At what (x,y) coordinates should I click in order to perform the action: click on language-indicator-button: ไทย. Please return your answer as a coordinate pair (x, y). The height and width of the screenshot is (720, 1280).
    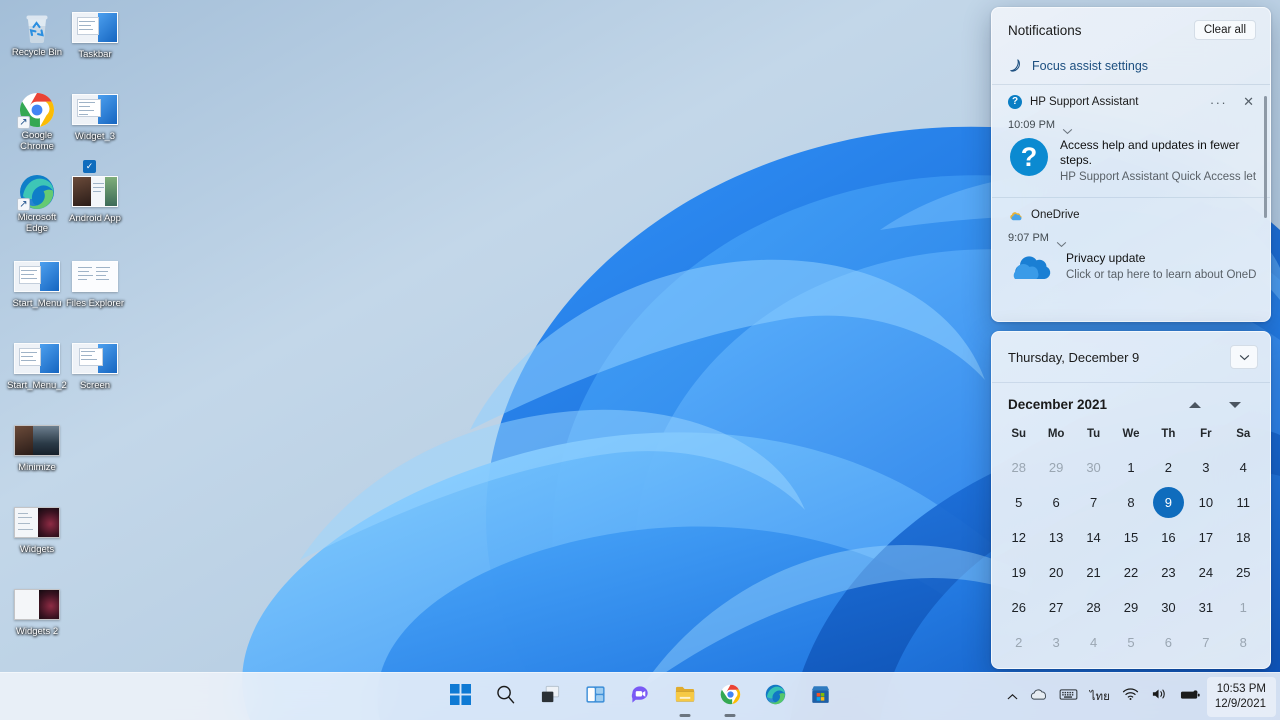
    Looking at the image, I should click on (1100, 697).